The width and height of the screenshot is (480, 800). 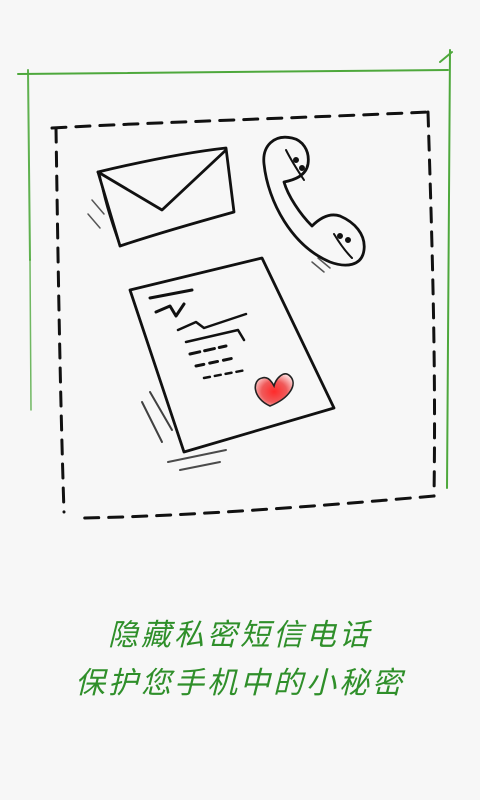 I want to click on document-icon, so click(x=232, y=363).